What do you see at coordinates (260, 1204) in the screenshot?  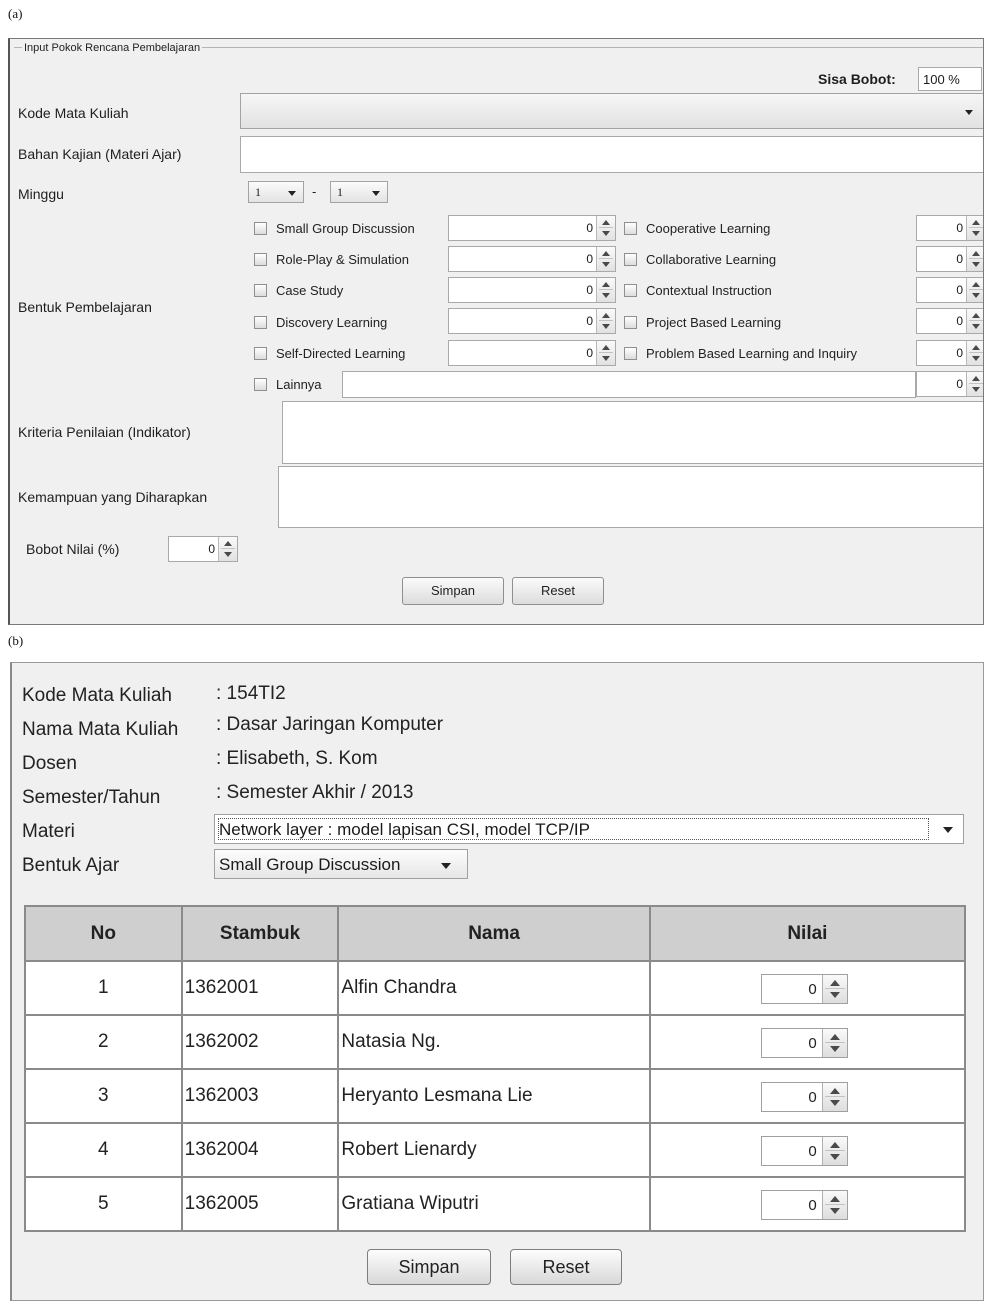 I see `cell-stambuk: 1362005` at bounding box center [260, 1204].